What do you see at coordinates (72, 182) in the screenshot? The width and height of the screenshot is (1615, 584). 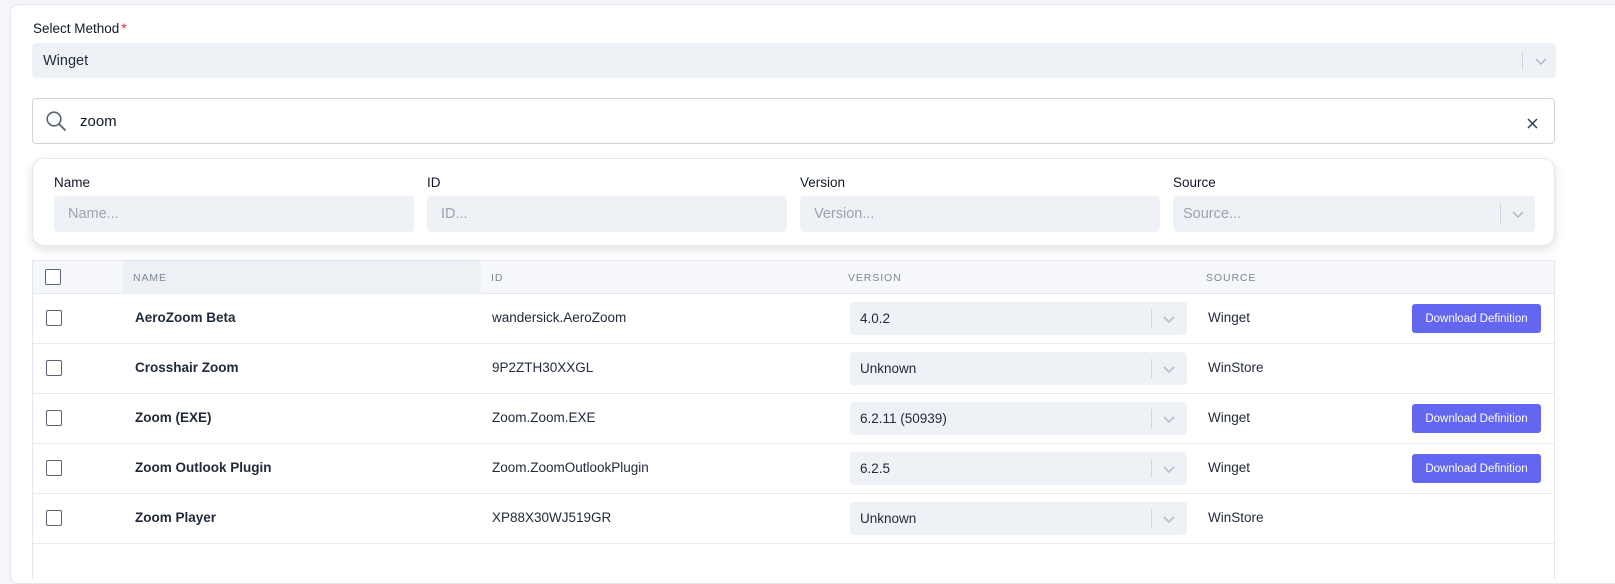 I see `filter-name-label: Name` at bounding box center [72, 182].